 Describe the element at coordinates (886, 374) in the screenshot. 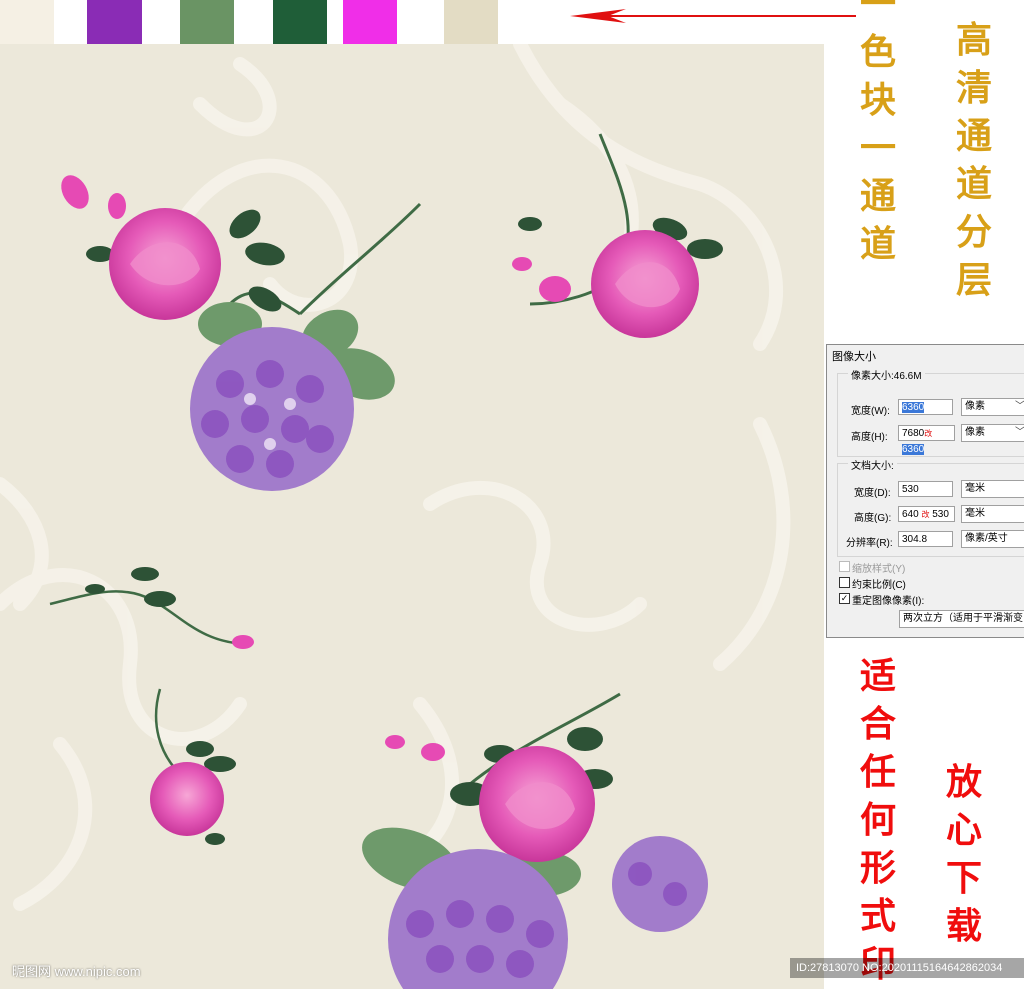

I see `pixel-size-label: 像素大小:46.6M` at that location.